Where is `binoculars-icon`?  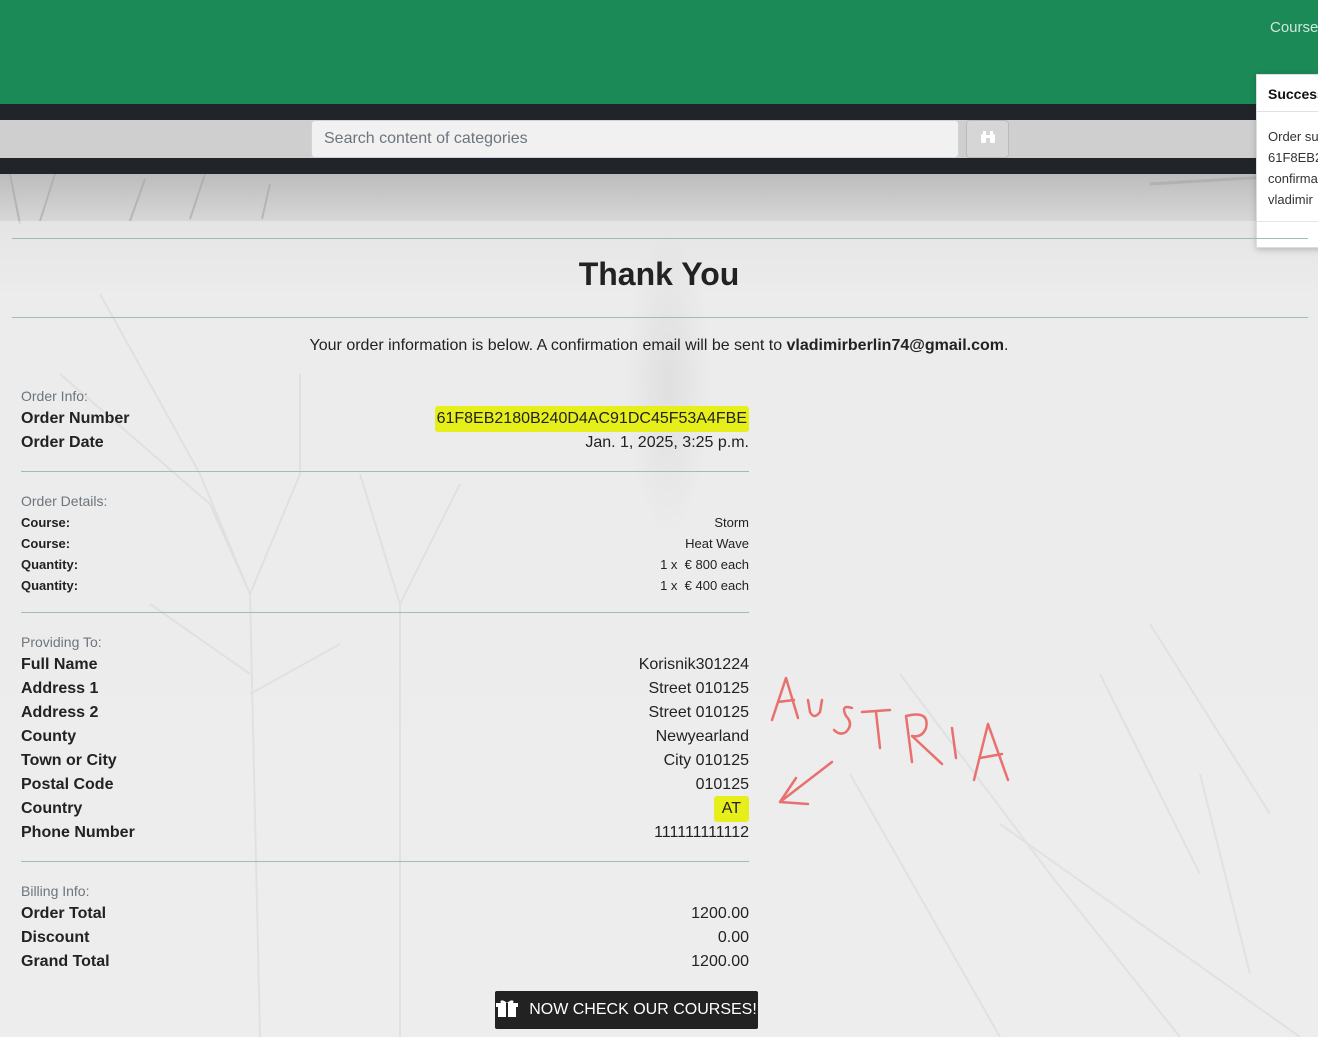
binoculars-icon is located at coordinates (988, 139).